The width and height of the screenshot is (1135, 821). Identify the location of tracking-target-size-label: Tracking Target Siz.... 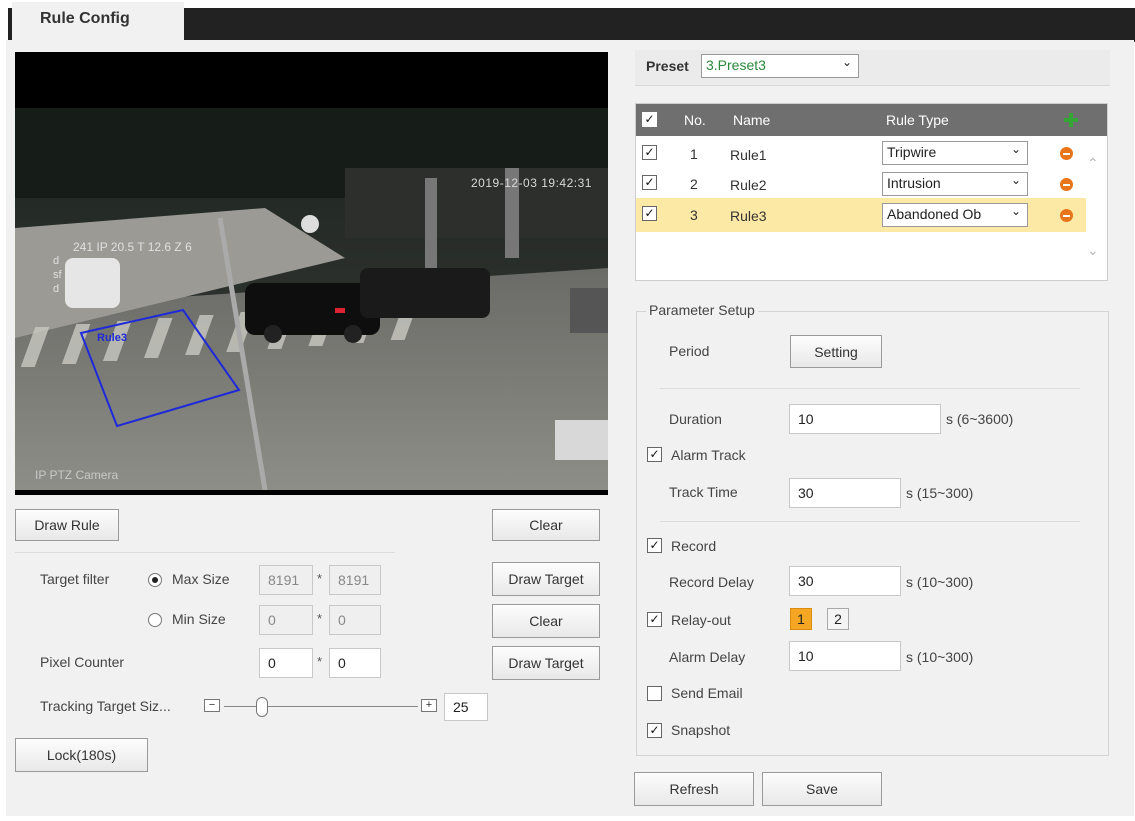
(105, 706).